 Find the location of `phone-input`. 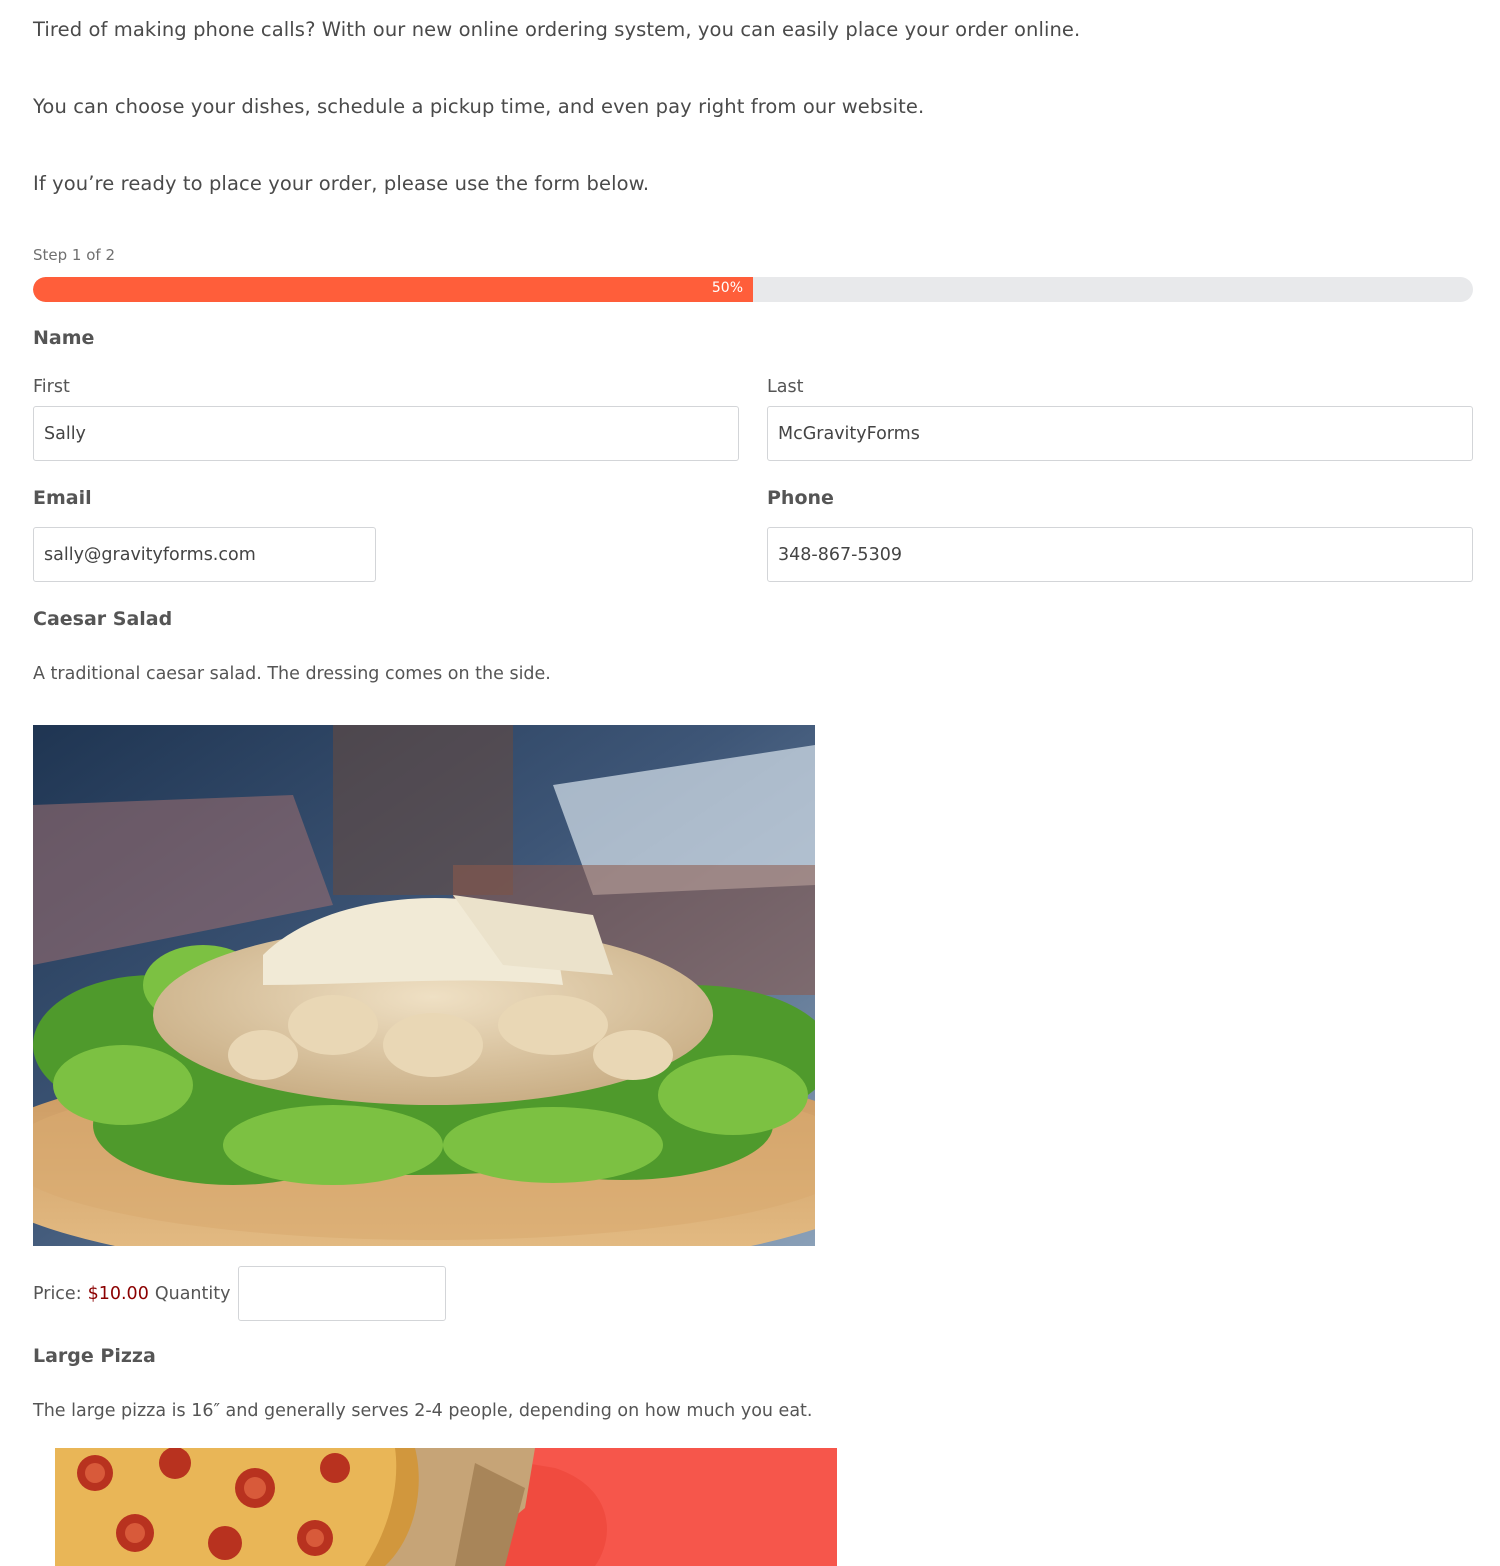

phone-input is located at coordinates (1120, 554).